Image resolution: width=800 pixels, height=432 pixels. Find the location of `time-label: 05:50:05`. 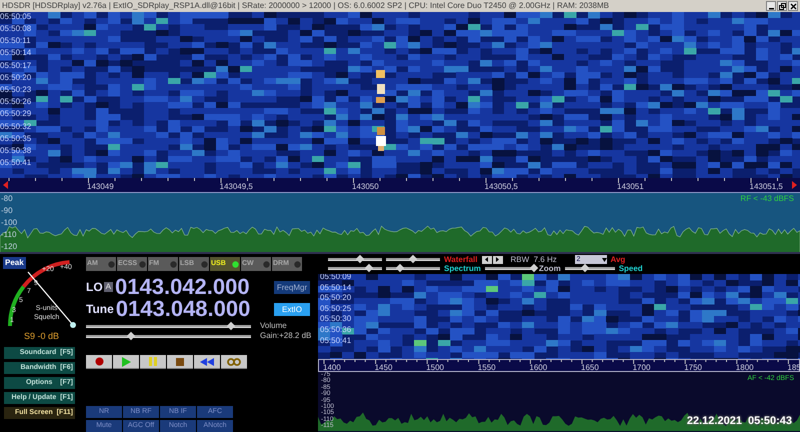

time-label: 05:50:05 is located at coordinates (16, 17).